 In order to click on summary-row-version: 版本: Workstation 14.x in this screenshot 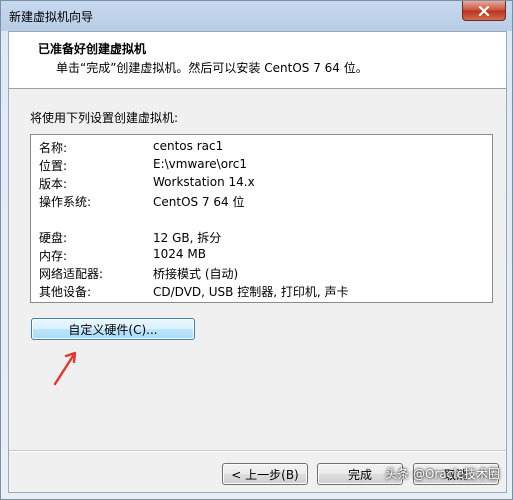, I will do `click(261, 184)`.